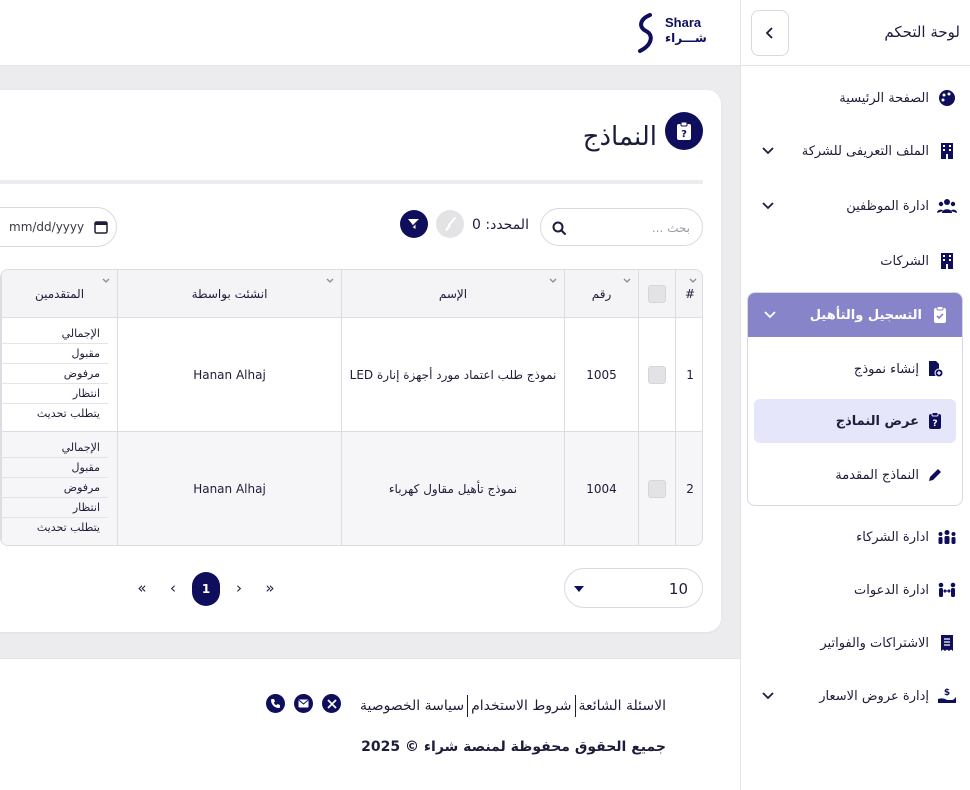  What do you see at coordinates (601, 294) in the screenshot?
I see `column-header-number: رقم` at bounding box center [601, 294].